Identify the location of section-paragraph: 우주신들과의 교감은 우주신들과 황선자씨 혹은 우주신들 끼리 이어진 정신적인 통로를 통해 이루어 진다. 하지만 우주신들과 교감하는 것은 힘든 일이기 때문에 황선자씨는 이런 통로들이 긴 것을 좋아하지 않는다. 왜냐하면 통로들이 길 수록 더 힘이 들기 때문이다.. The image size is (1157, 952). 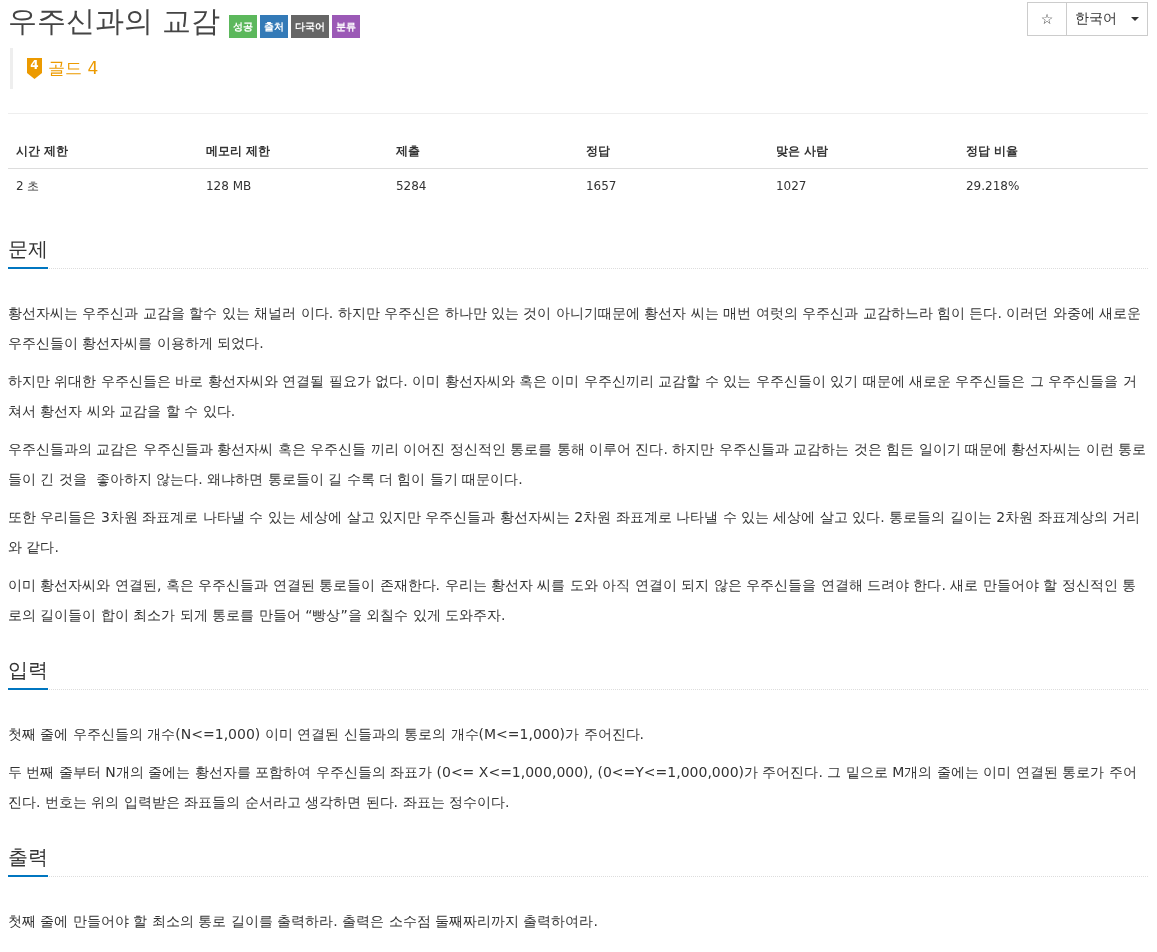
(578, 464).